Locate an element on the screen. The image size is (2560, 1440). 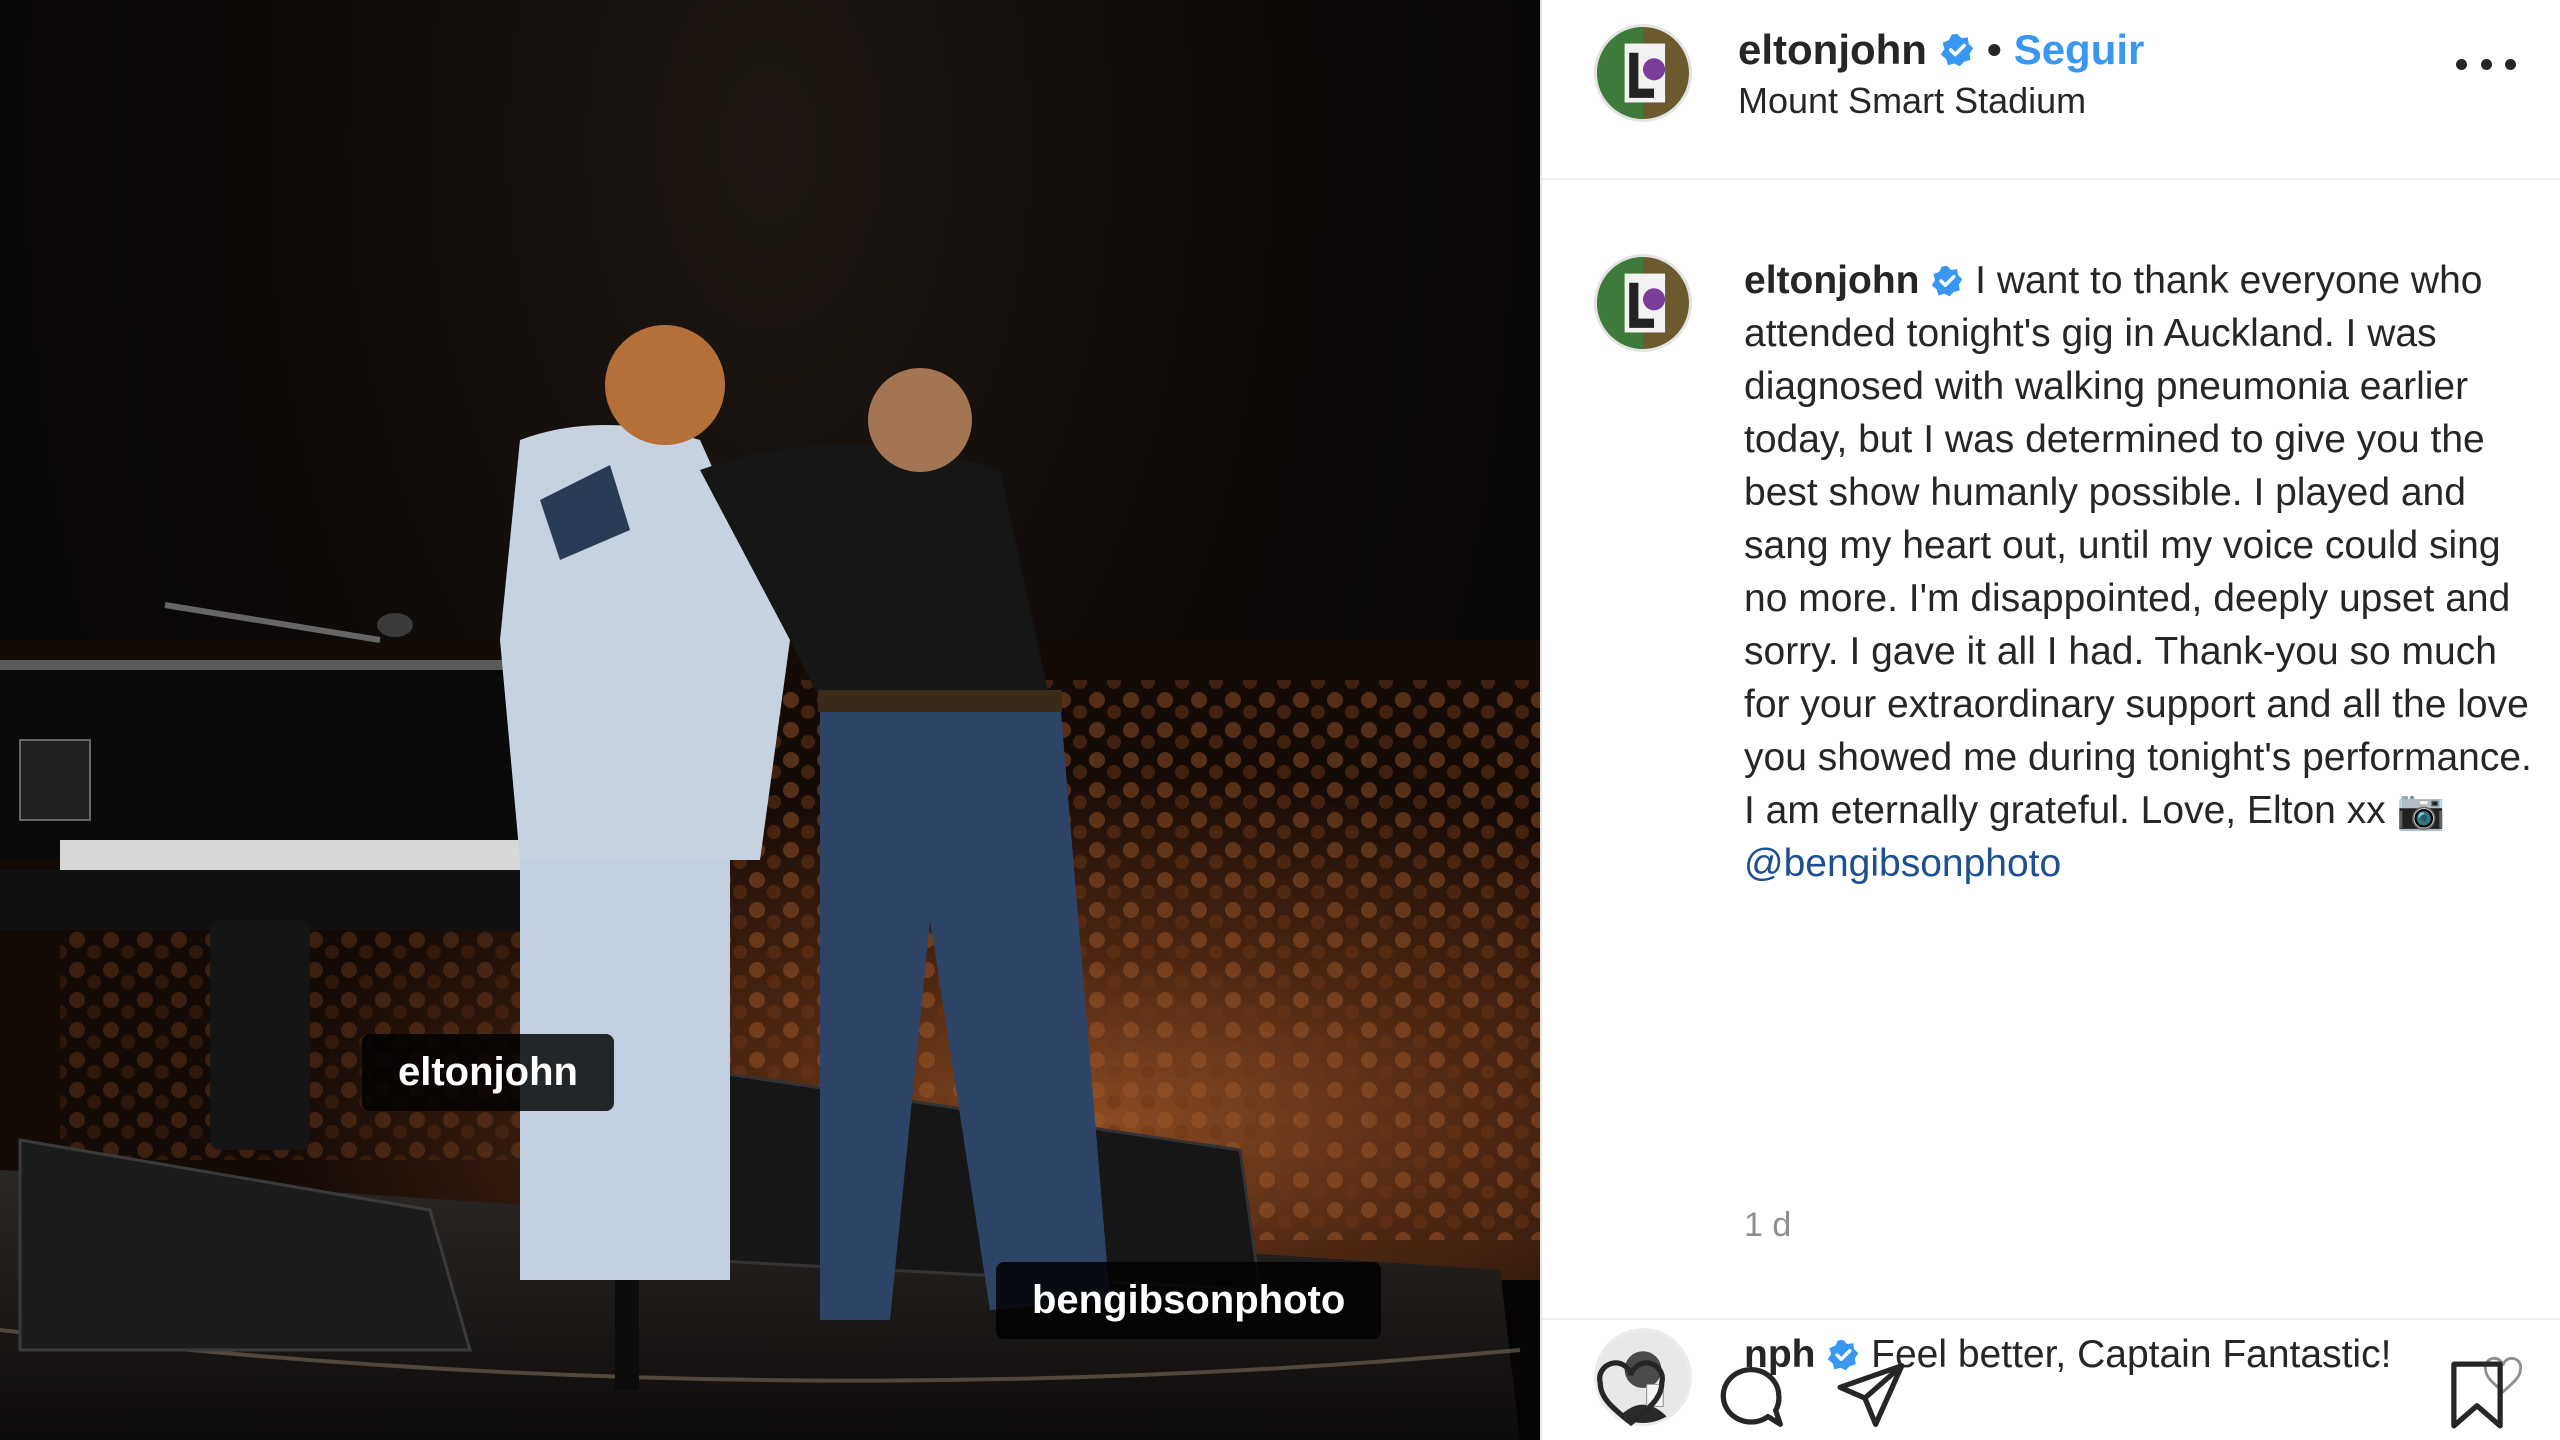
share-send-icon is located at coordinates (1871, 1395).